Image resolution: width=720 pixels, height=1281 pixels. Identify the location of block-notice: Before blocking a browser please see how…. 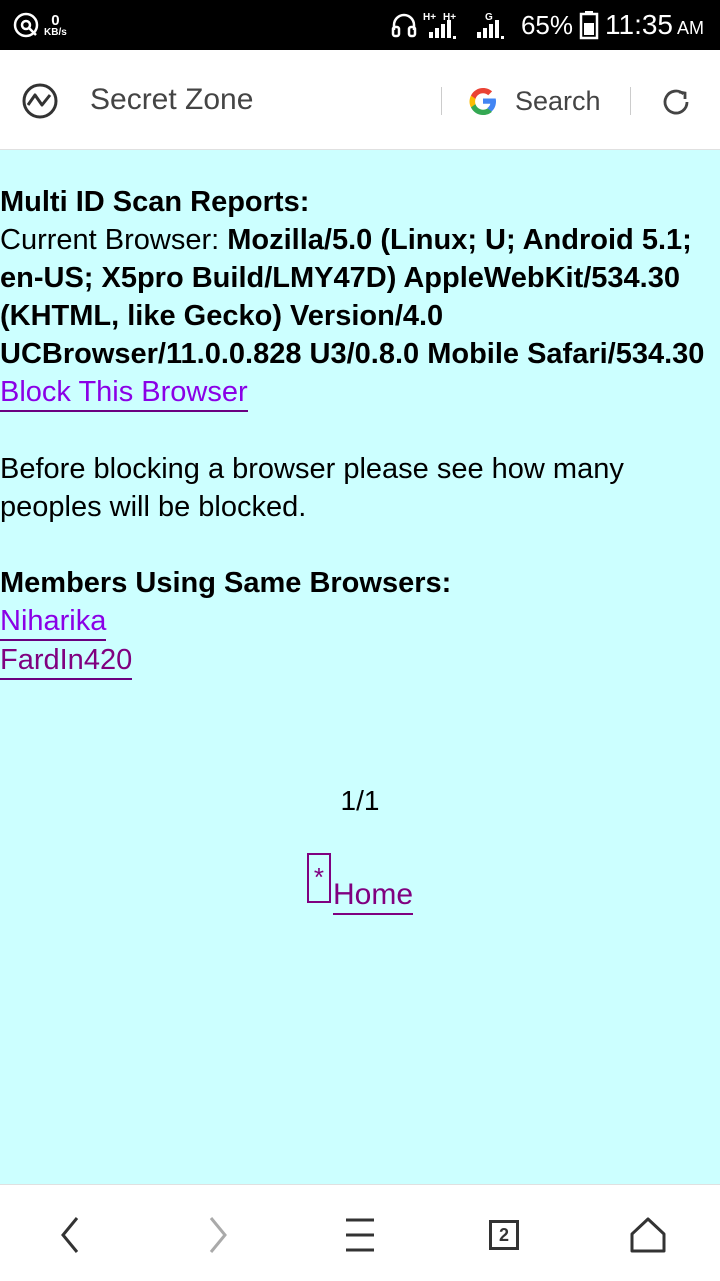
(312, 488).